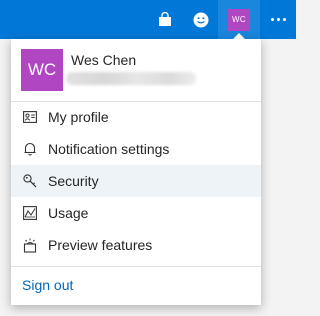  What do you see at coordinates (30, 181) in the screenshot?
I see `key-icon` at bounding box center [30, 181].